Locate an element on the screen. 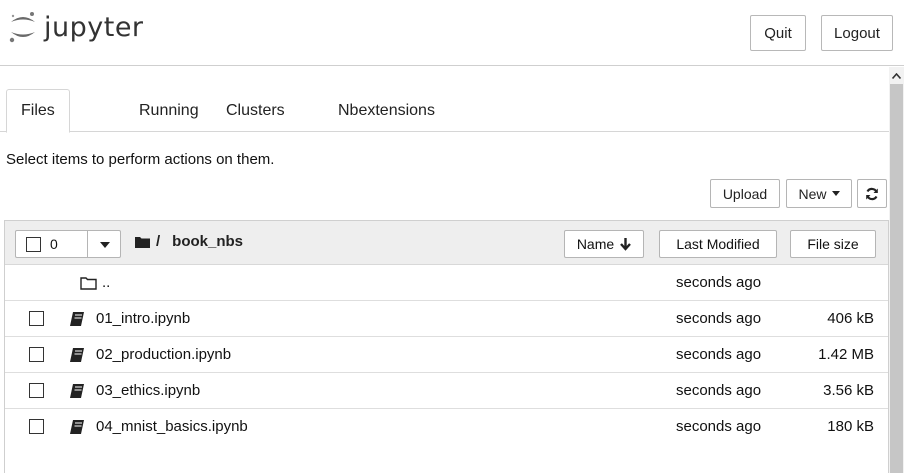 The width and height of the screenshot is (904, 473). new-button: New is located at coordinates (819, 193).